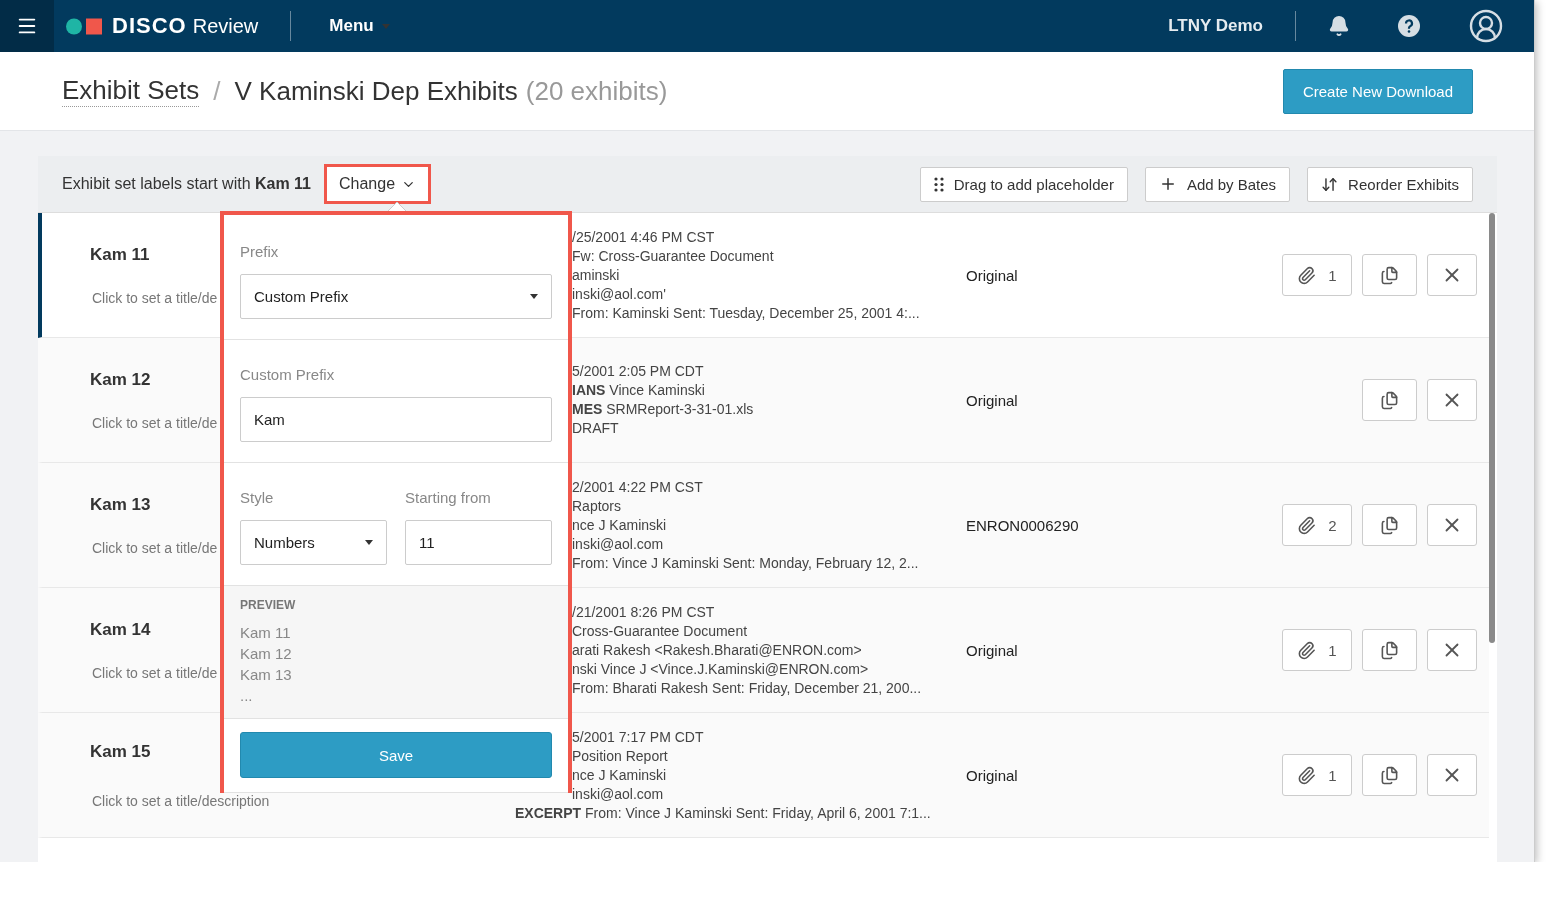 The image size is (1558, 898). Describe the element at coordinates (597, 506) in the screenshot. I see `detail-line: Raptors` at that location.